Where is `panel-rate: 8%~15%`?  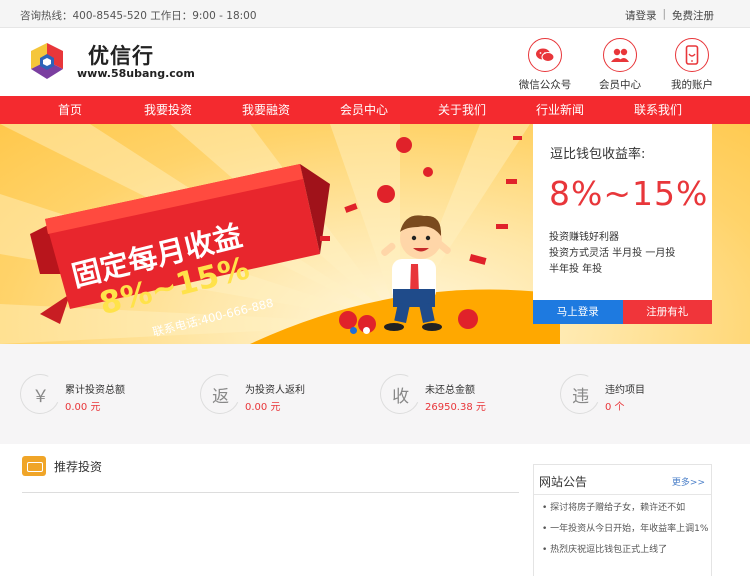 panel-rate: 8%~15% is located at coordinates (629, 193).